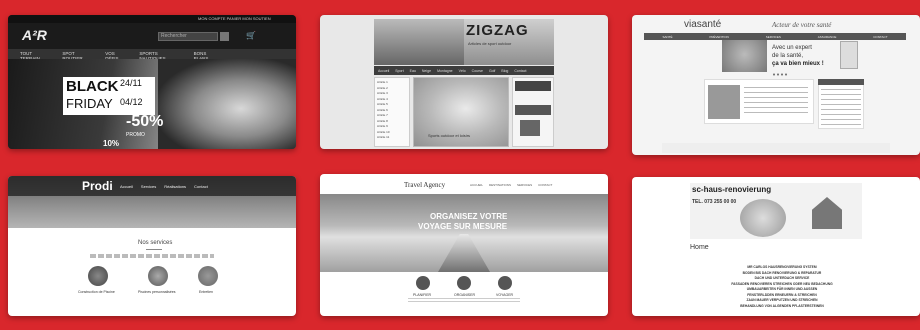 This screenshot has height=330, width=920. I want to click on menu-item-2: SPOT ROUTIER, so click(77, 56).